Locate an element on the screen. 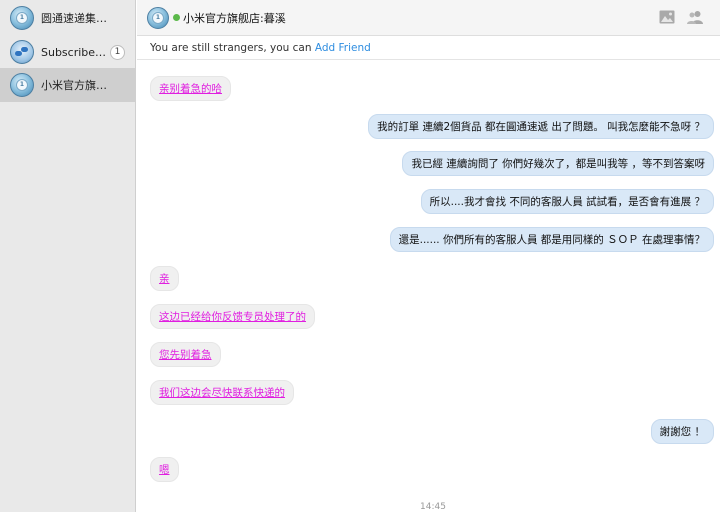 This screenshot has height=512, width=720. incoming-message: 亲 is located at coordinates (164, 278).